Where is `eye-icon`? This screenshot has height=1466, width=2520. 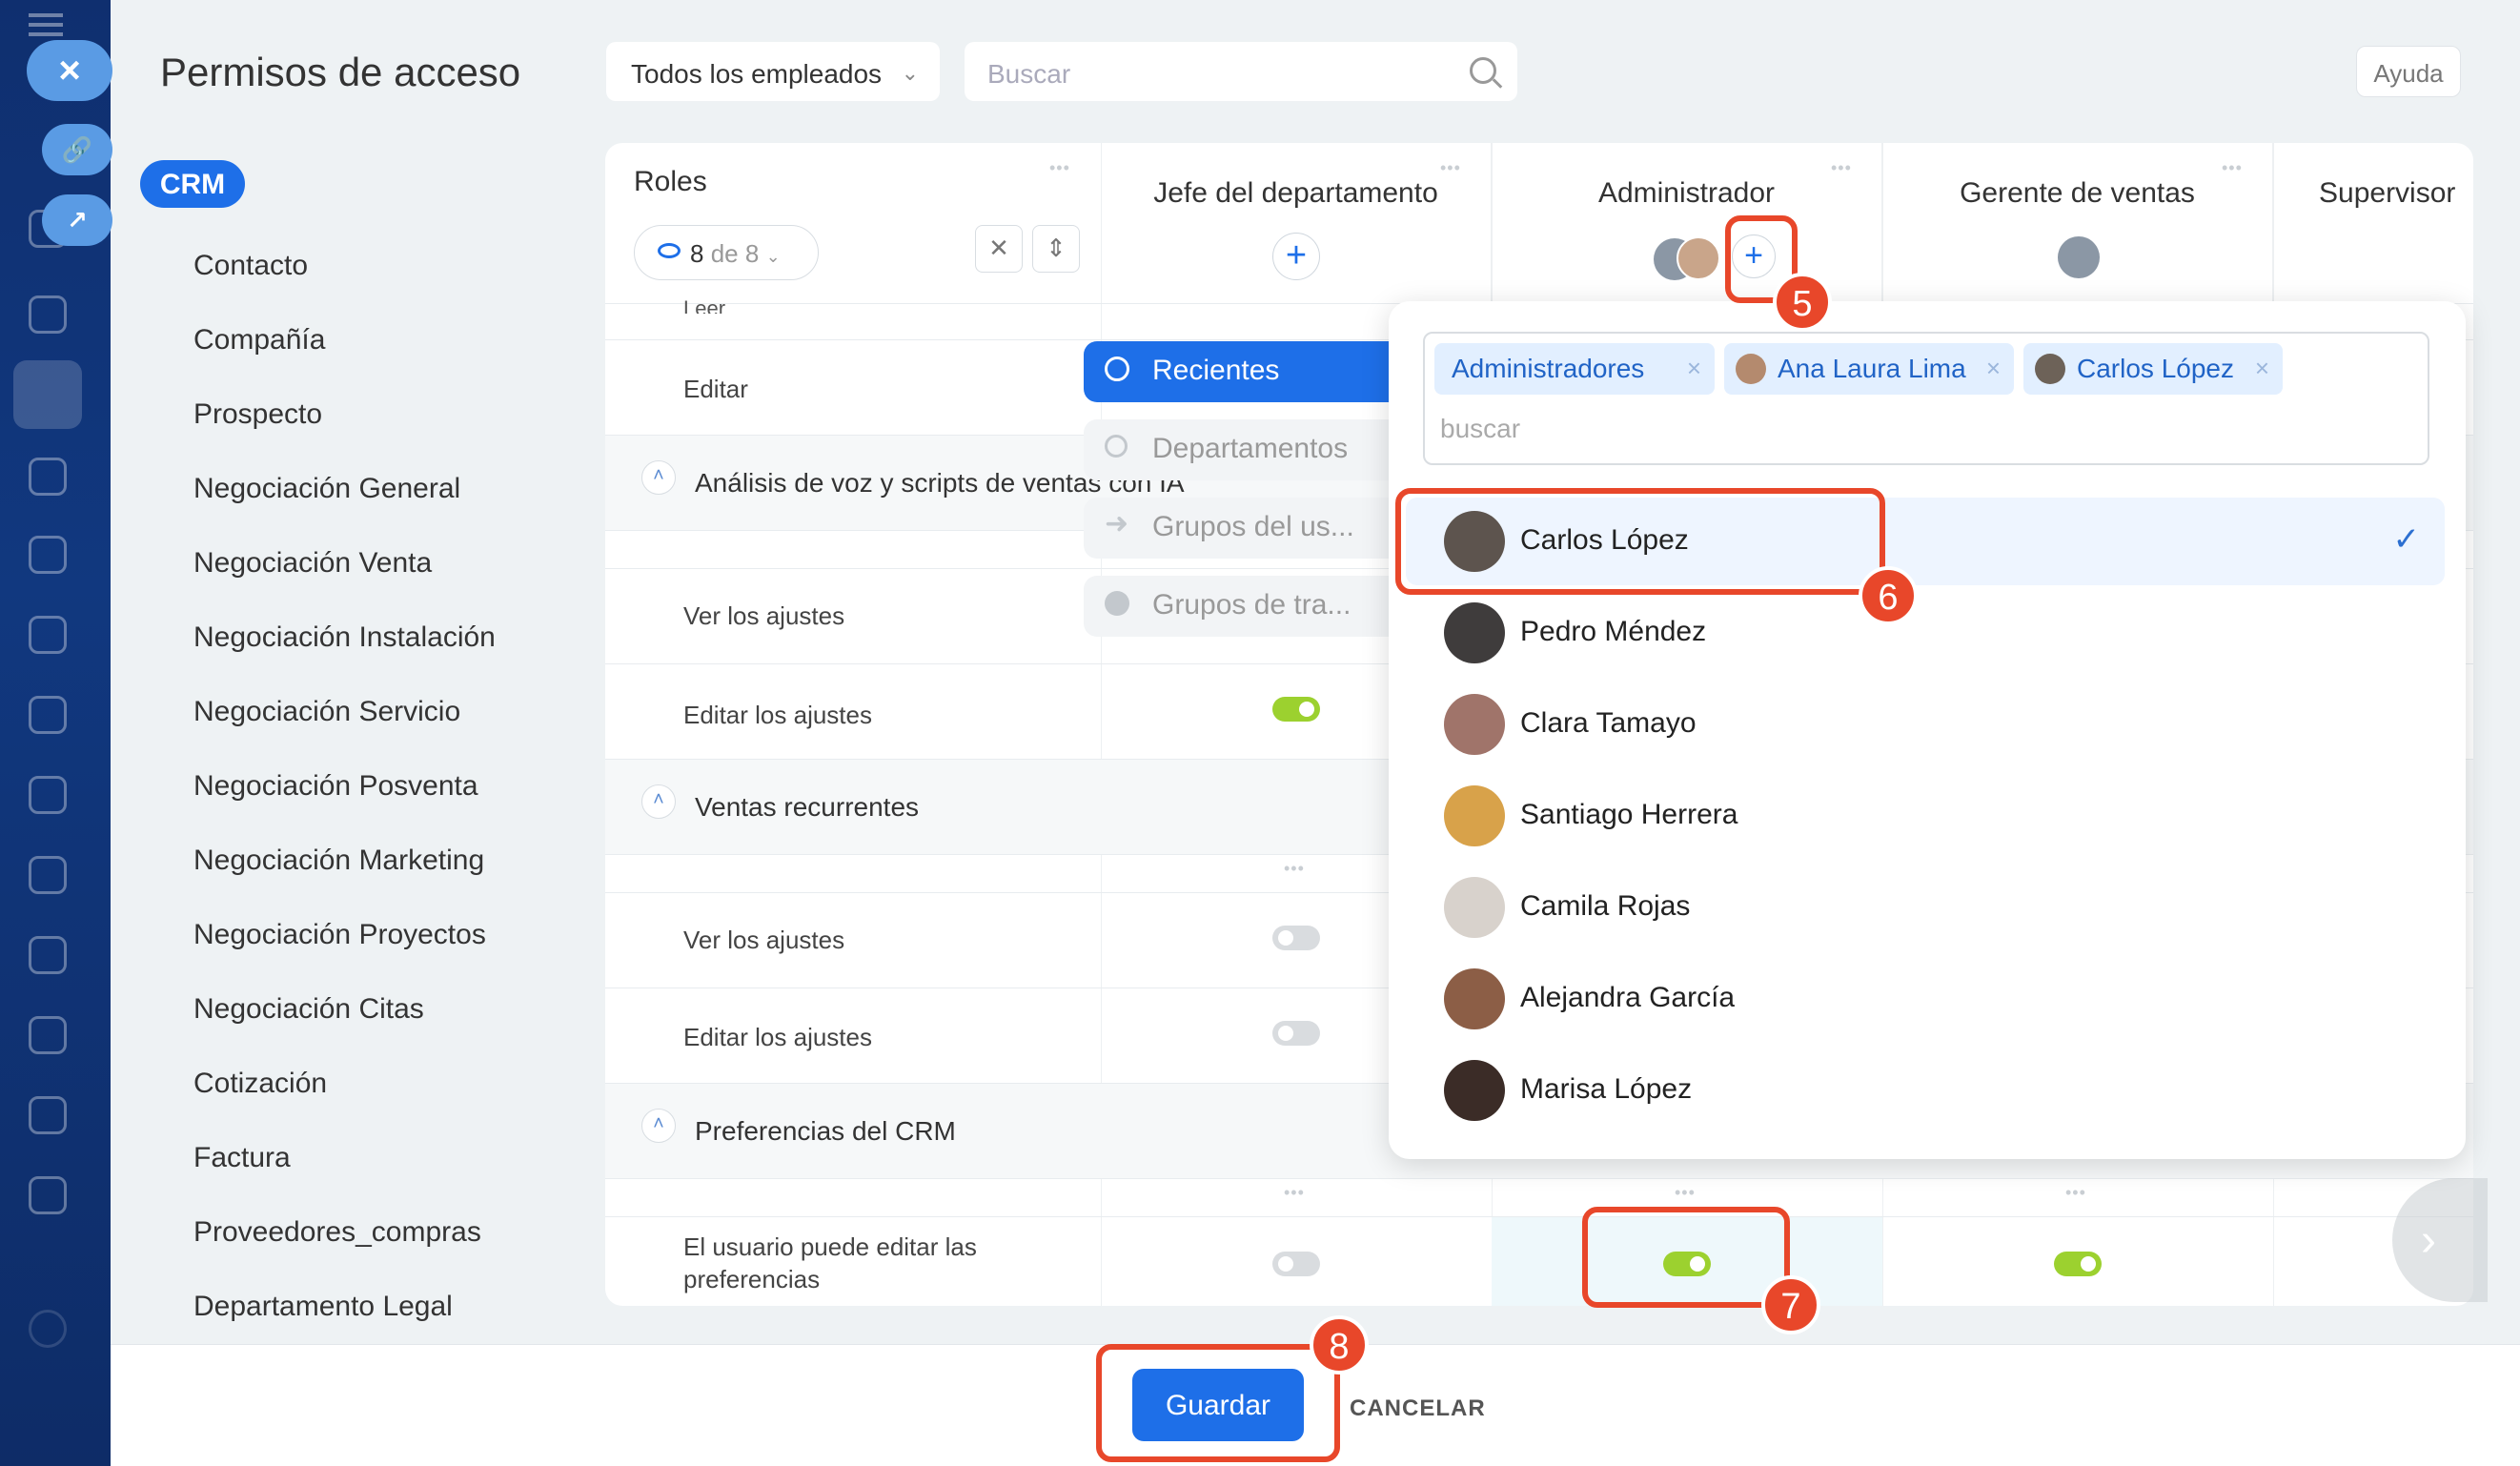
eye-icon is located at coordinates (669, 251).